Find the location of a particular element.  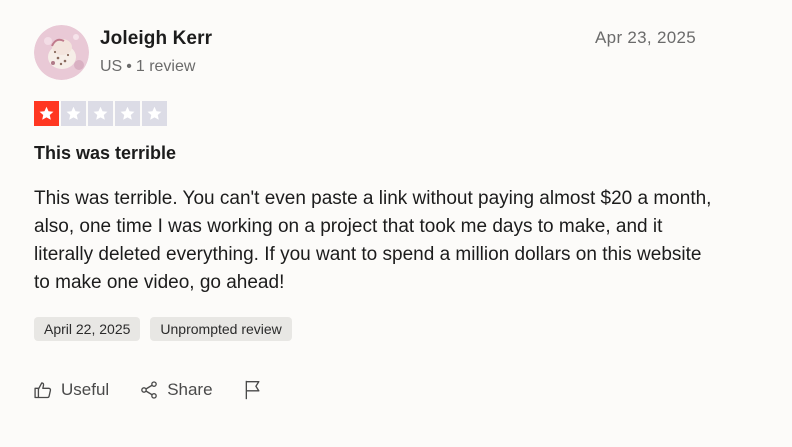

reviewer-name: Joleigh Kerr is located at coordinates (156, 39).